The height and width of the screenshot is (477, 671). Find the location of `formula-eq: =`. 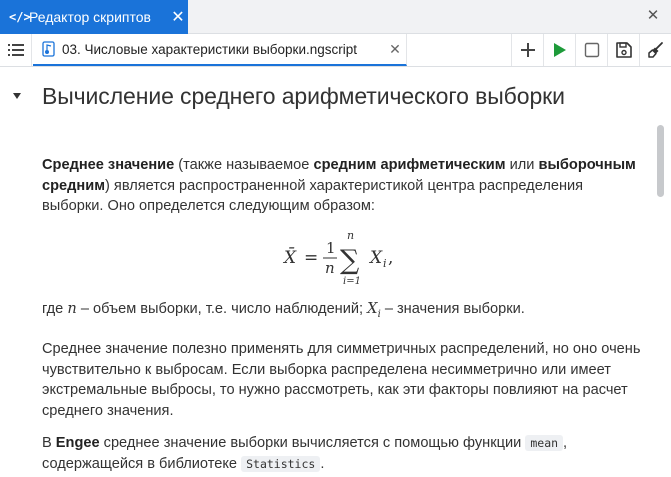

formula-eq: = is located at coordinates (311, 258).